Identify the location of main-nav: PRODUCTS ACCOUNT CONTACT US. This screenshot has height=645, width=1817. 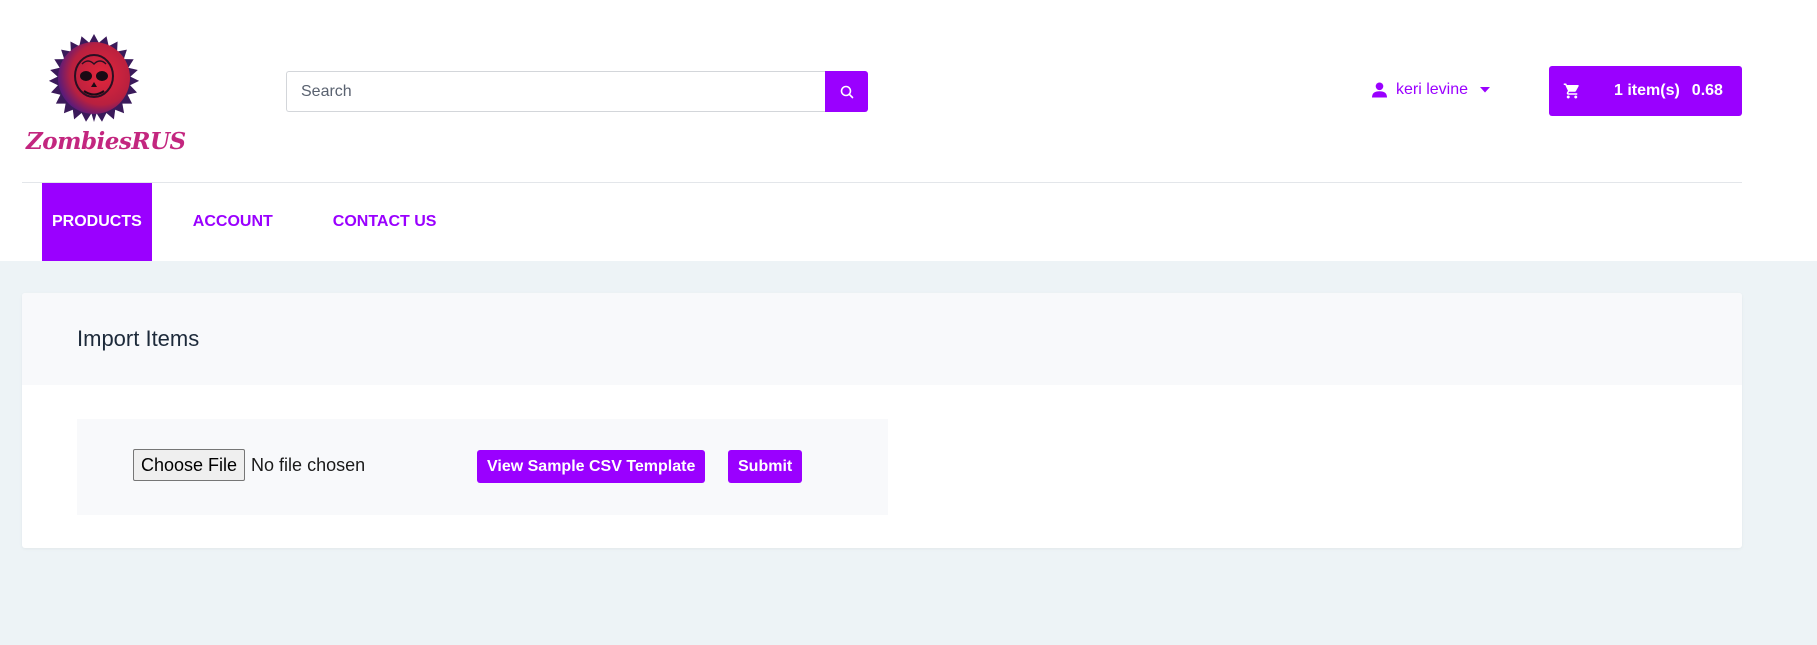
(244, 222).